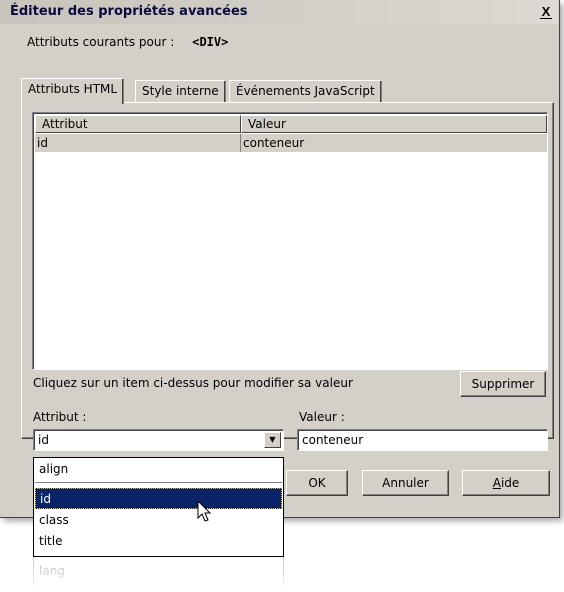 This screenshot has width=564, height=592. I want to click on list-header: Attribut Valeur, so click(291, 124).